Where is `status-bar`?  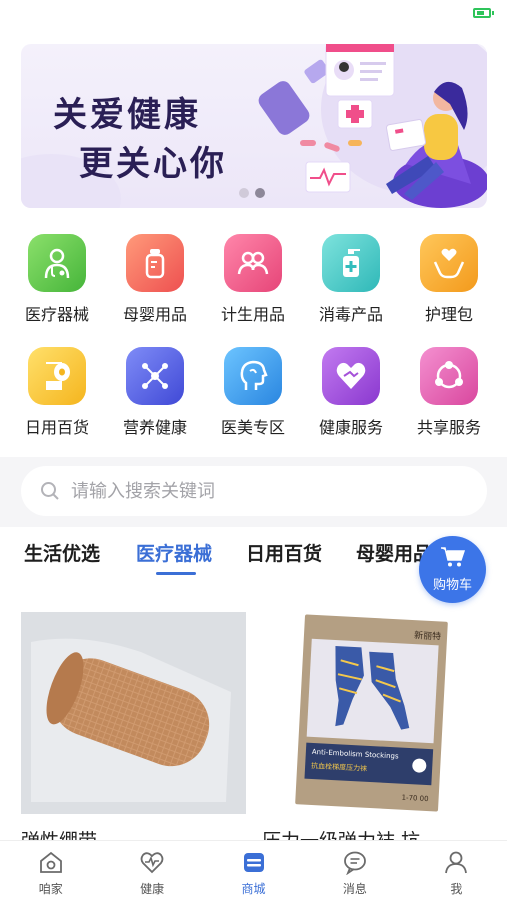 status-bar is located at coordinates (253, 14).